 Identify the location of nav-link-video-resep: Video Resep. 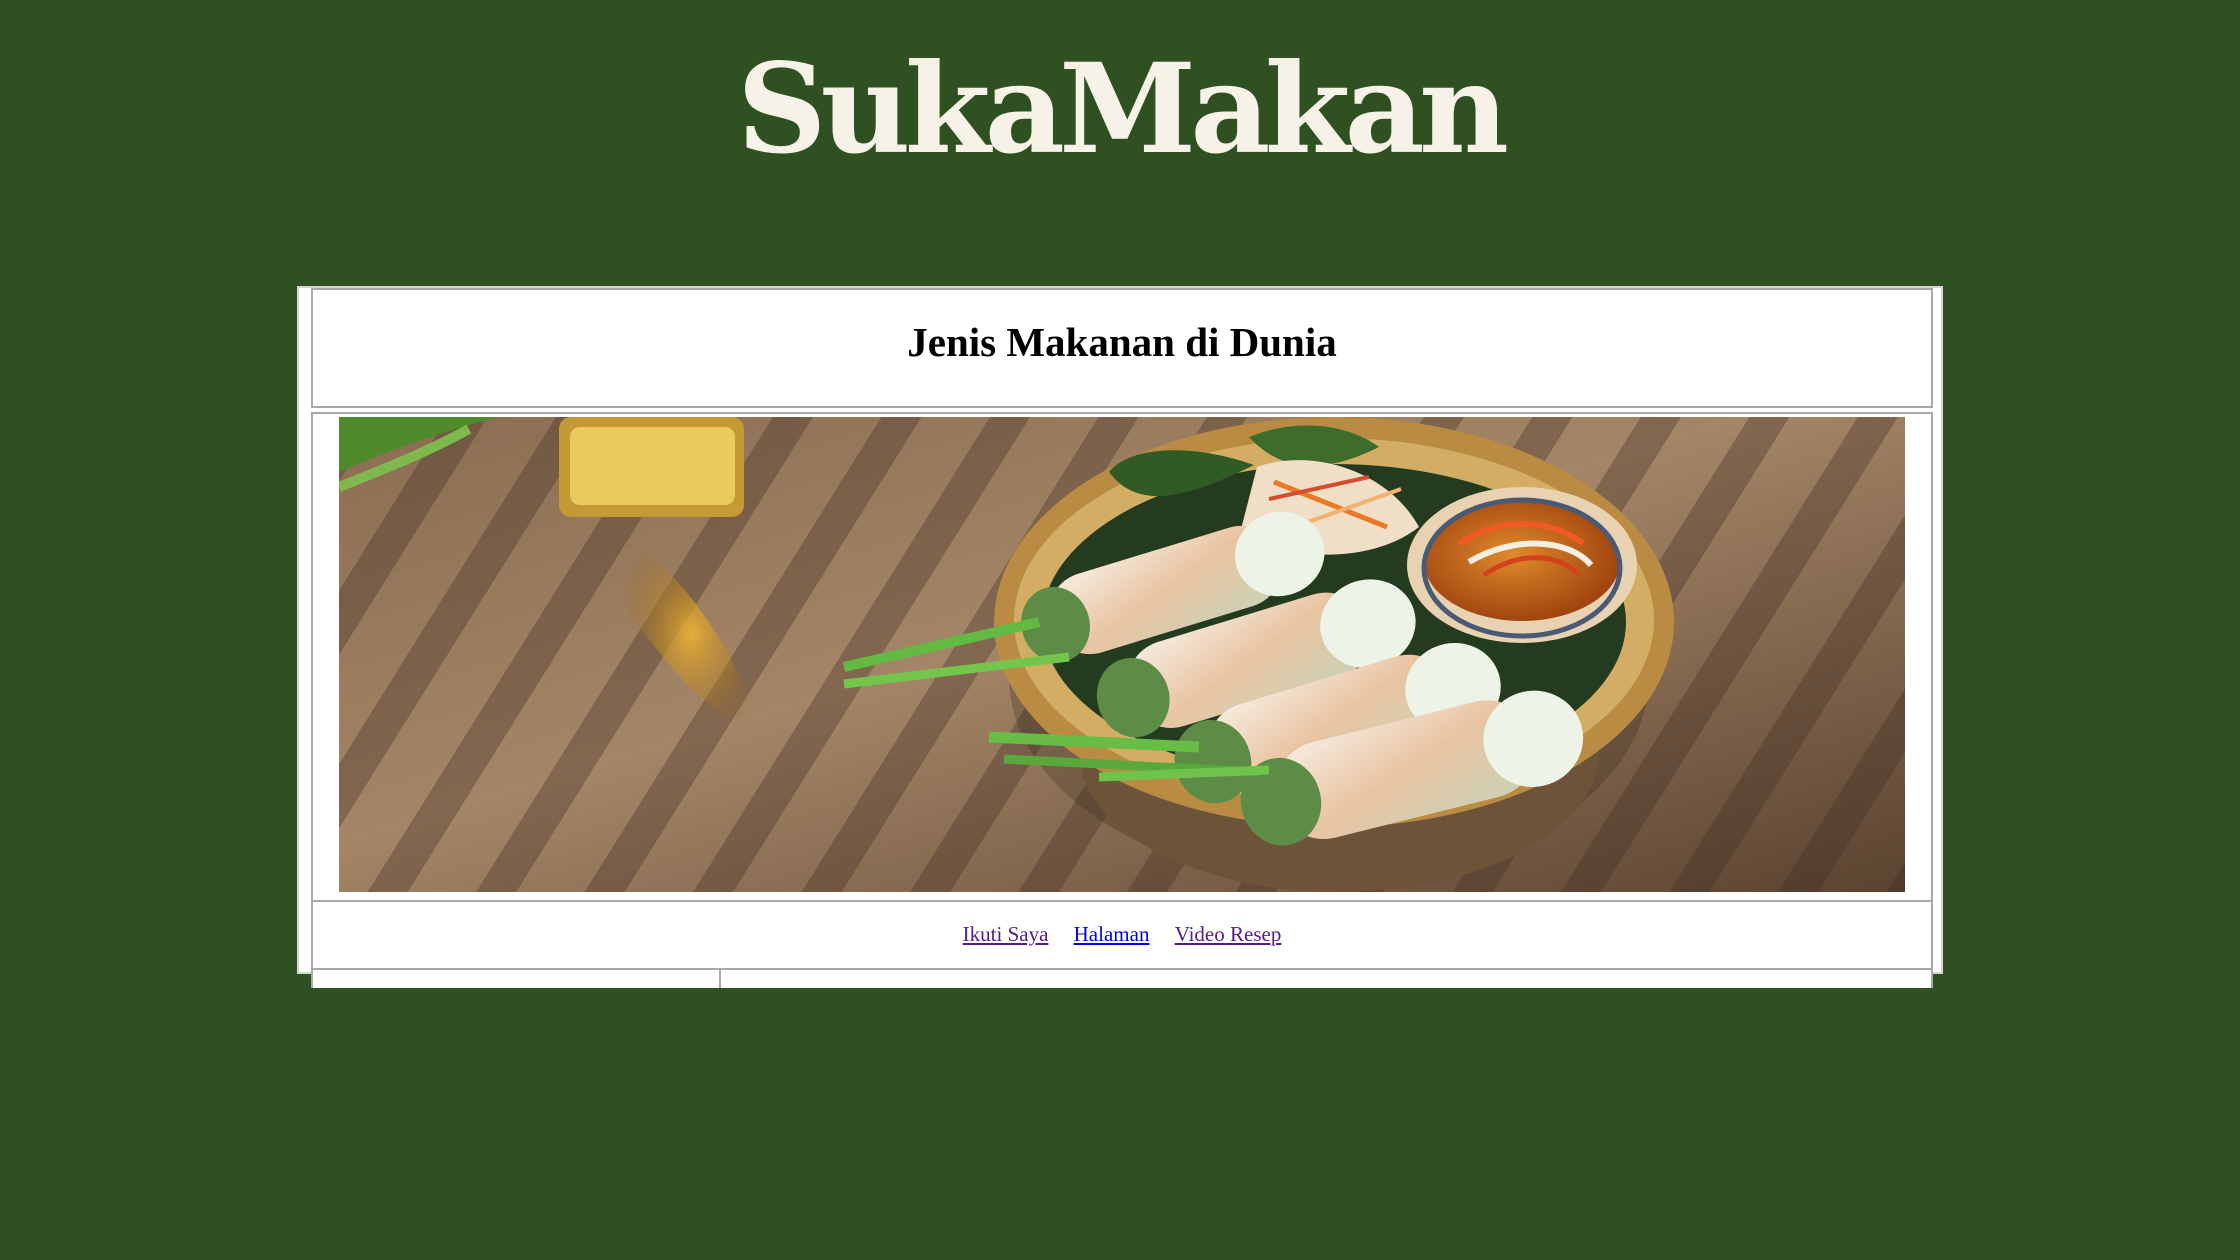
(1228, 934).